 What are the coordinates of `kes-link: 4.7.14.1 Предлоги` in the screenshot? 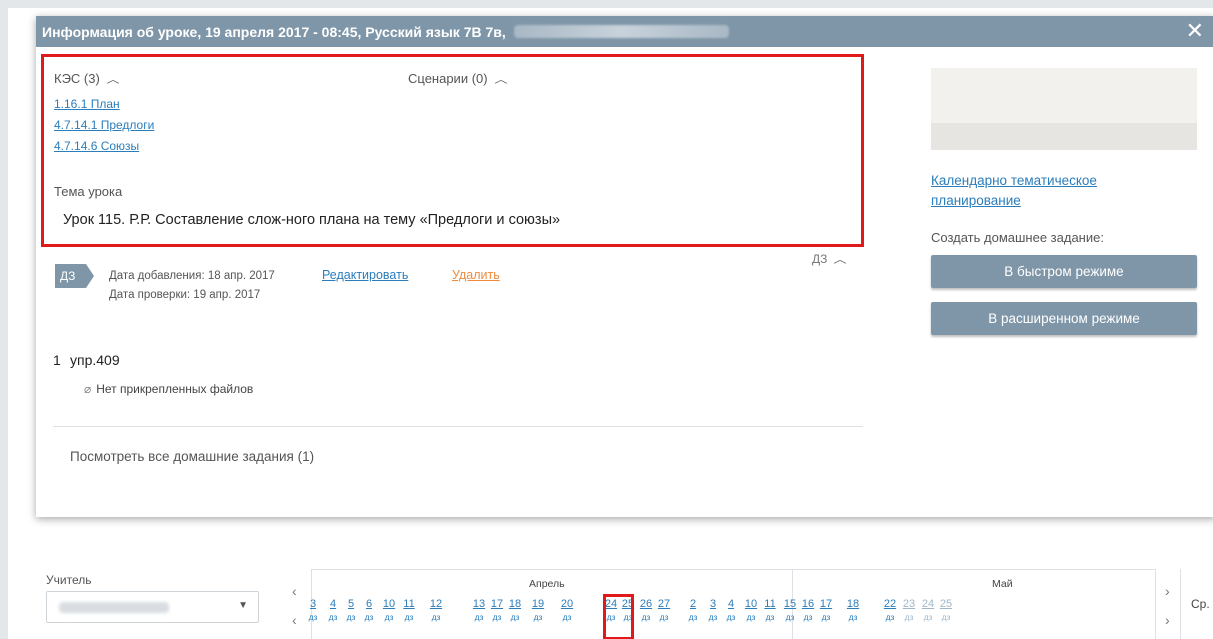 It's located at (104, 125).